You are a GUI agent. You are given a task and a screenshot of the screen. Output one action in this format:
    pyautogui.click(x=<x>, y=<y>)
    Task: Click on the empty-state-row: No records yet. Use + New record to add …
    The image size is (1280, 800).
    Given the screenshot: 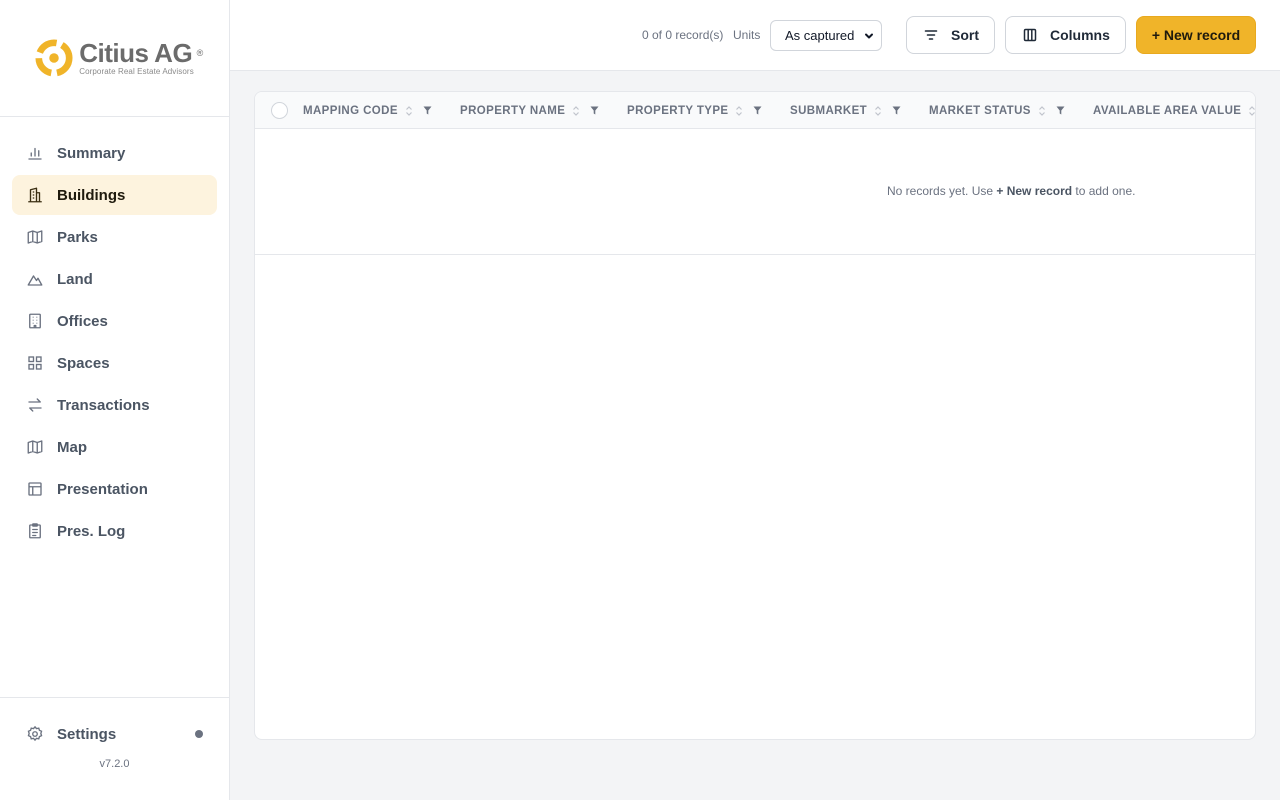 What is the action you would take?
    pyautogui.click(x=755, y=192)
    